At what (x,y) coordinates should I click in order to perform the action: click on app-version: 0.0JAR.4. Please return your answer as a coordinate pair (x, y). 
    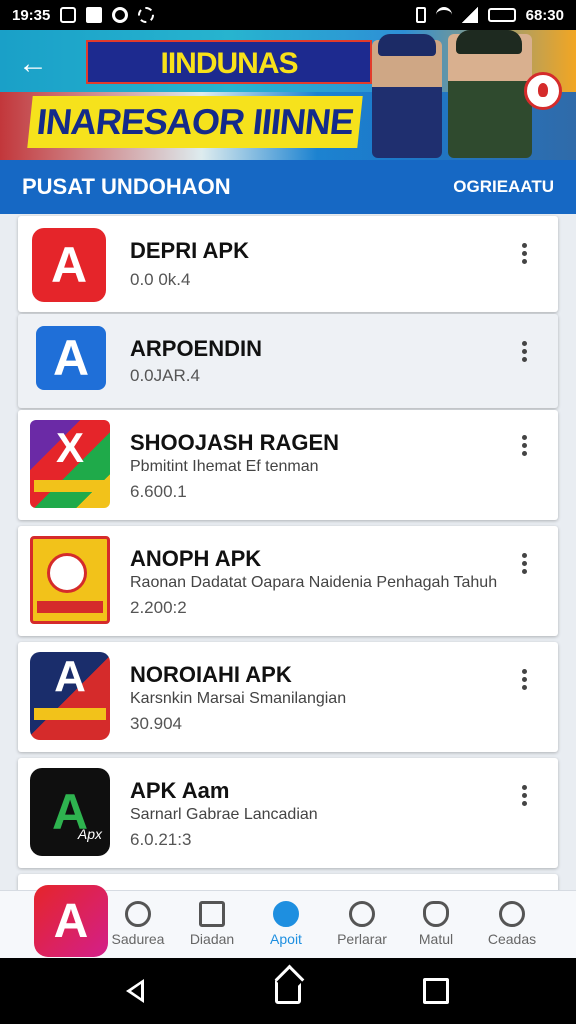
    Looking at the image, I should click on (165, 375).